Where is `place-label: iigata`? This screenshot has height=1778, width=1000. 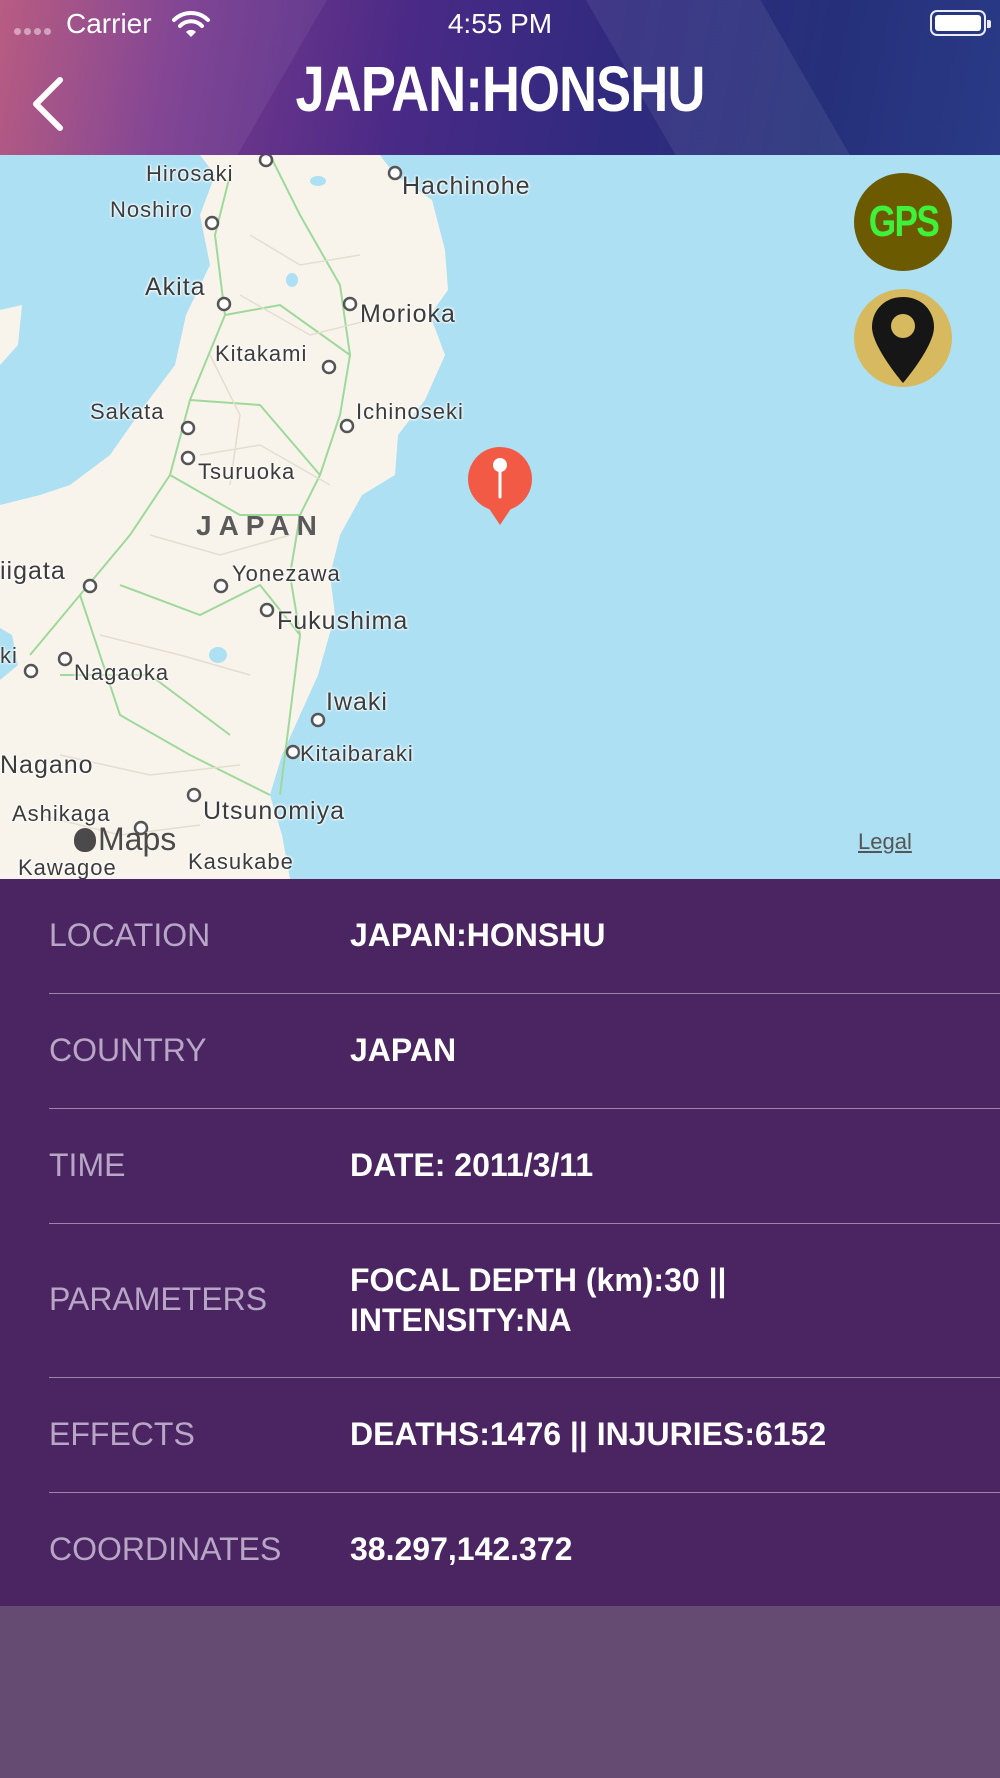 place-label: iigata is located at coordinates (33, 571).